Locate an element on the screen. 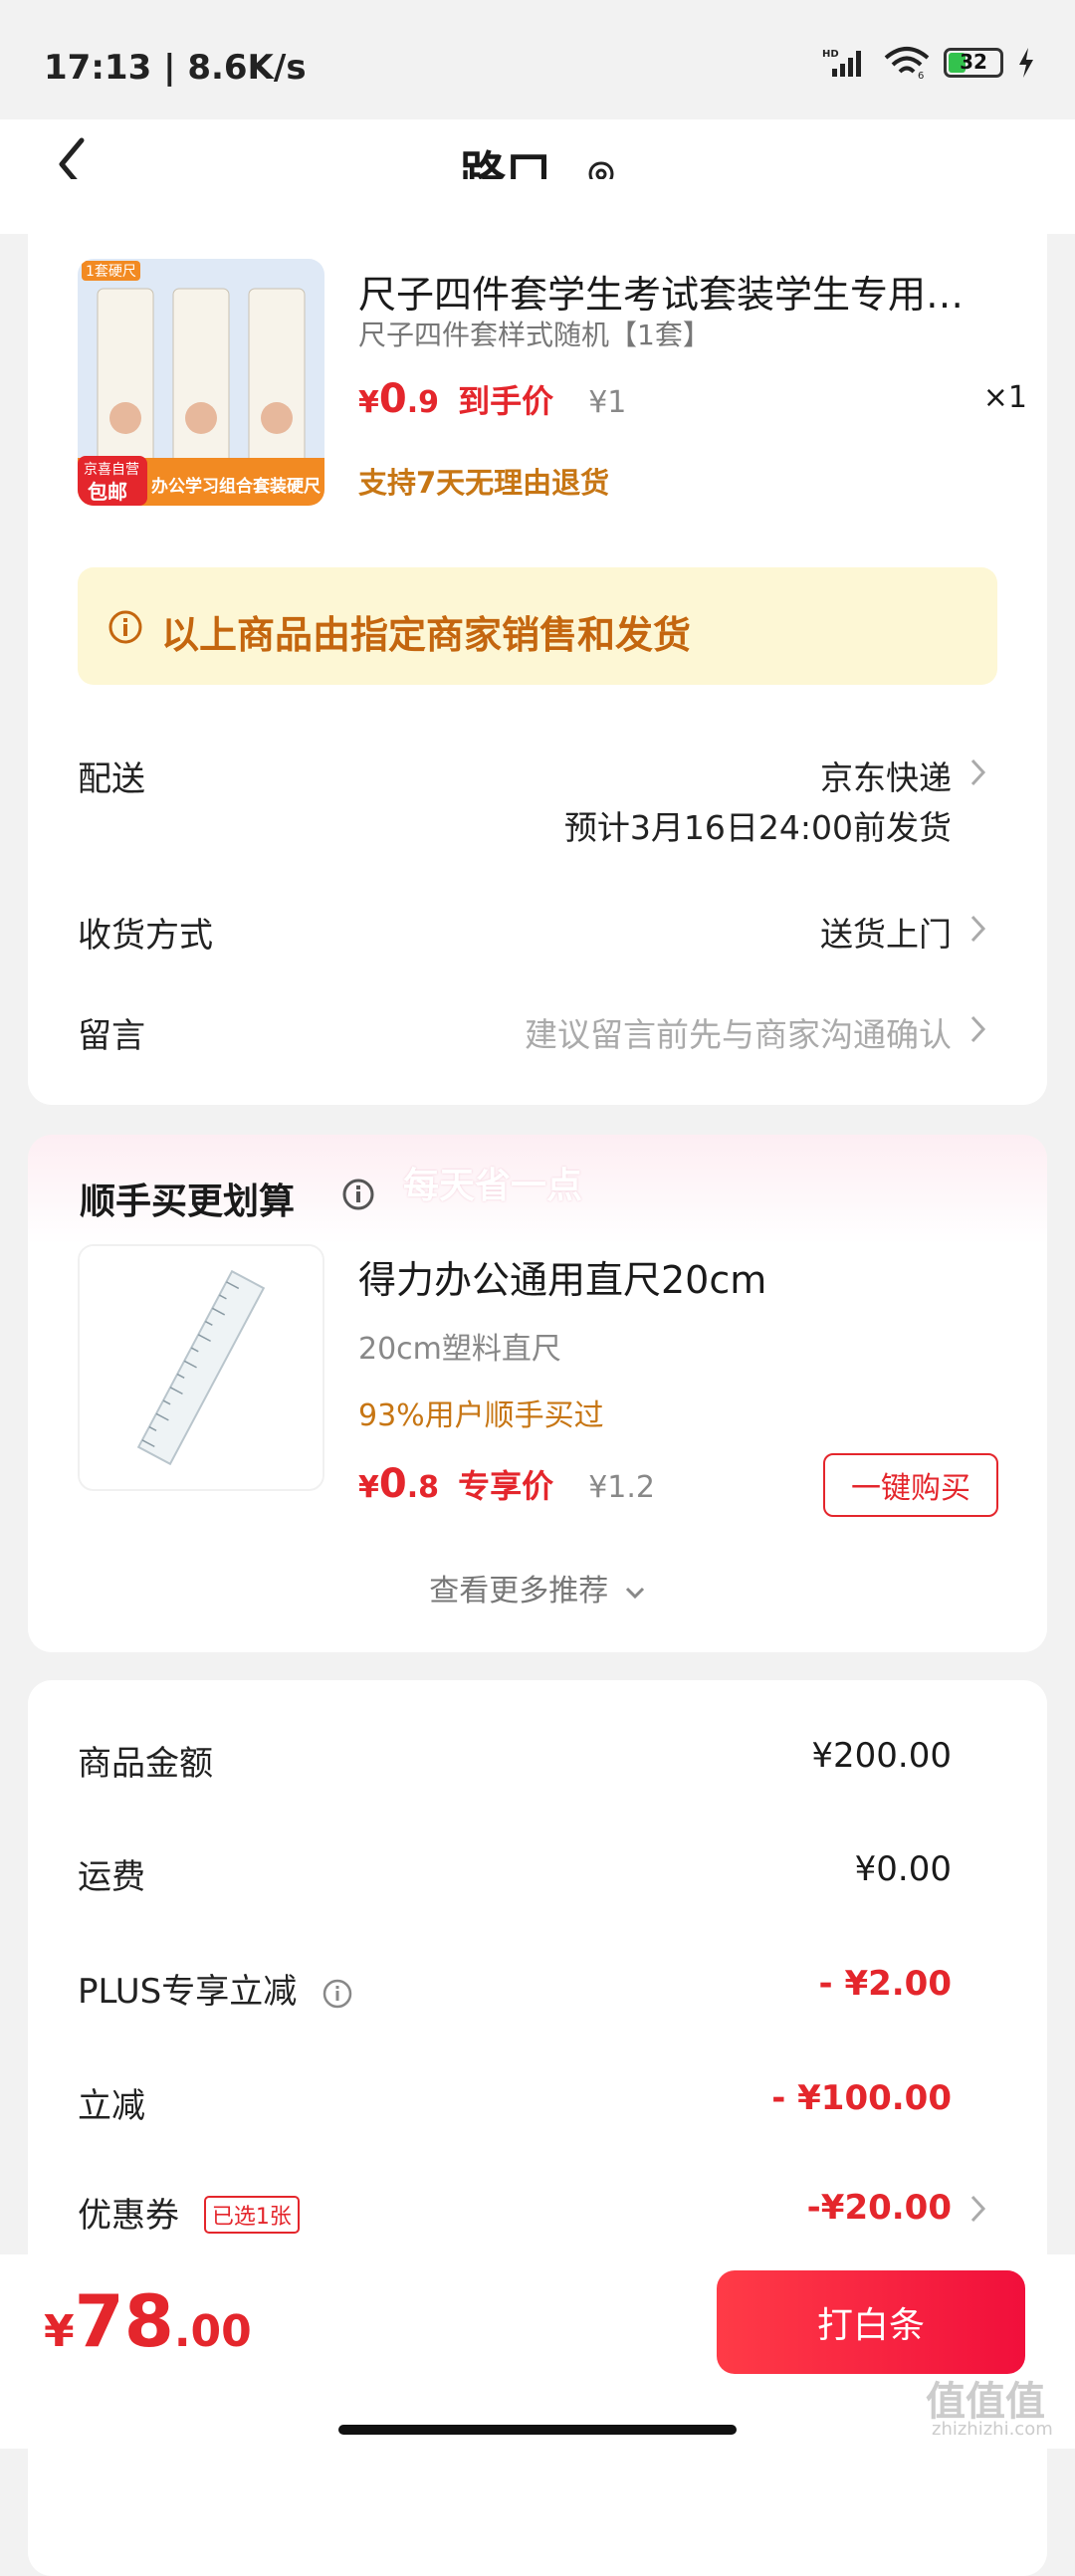 Image resolution: width=1075 pixels, height=2576 pixels. plus-discount-text: PLUS专享立减 is located at coordinates (188, 1992).